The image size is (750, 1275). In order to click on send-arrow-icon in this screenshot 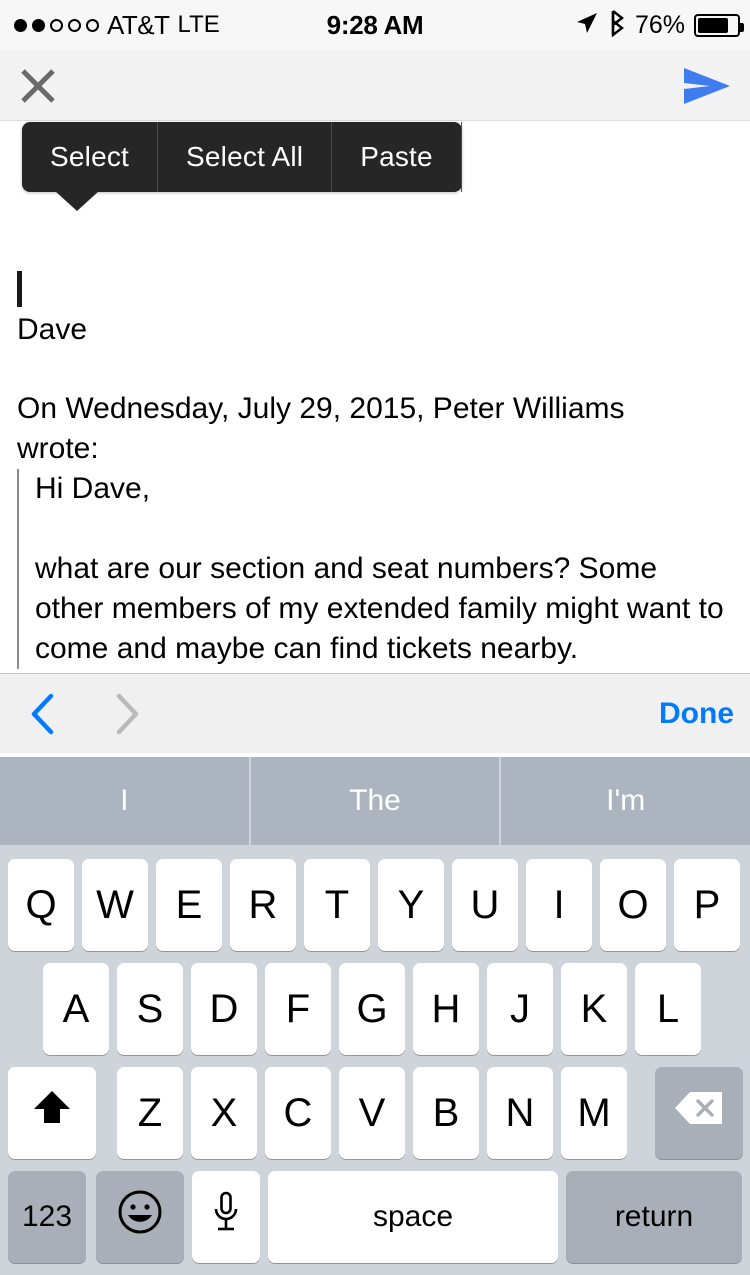, I will do `click(707, 86)`.